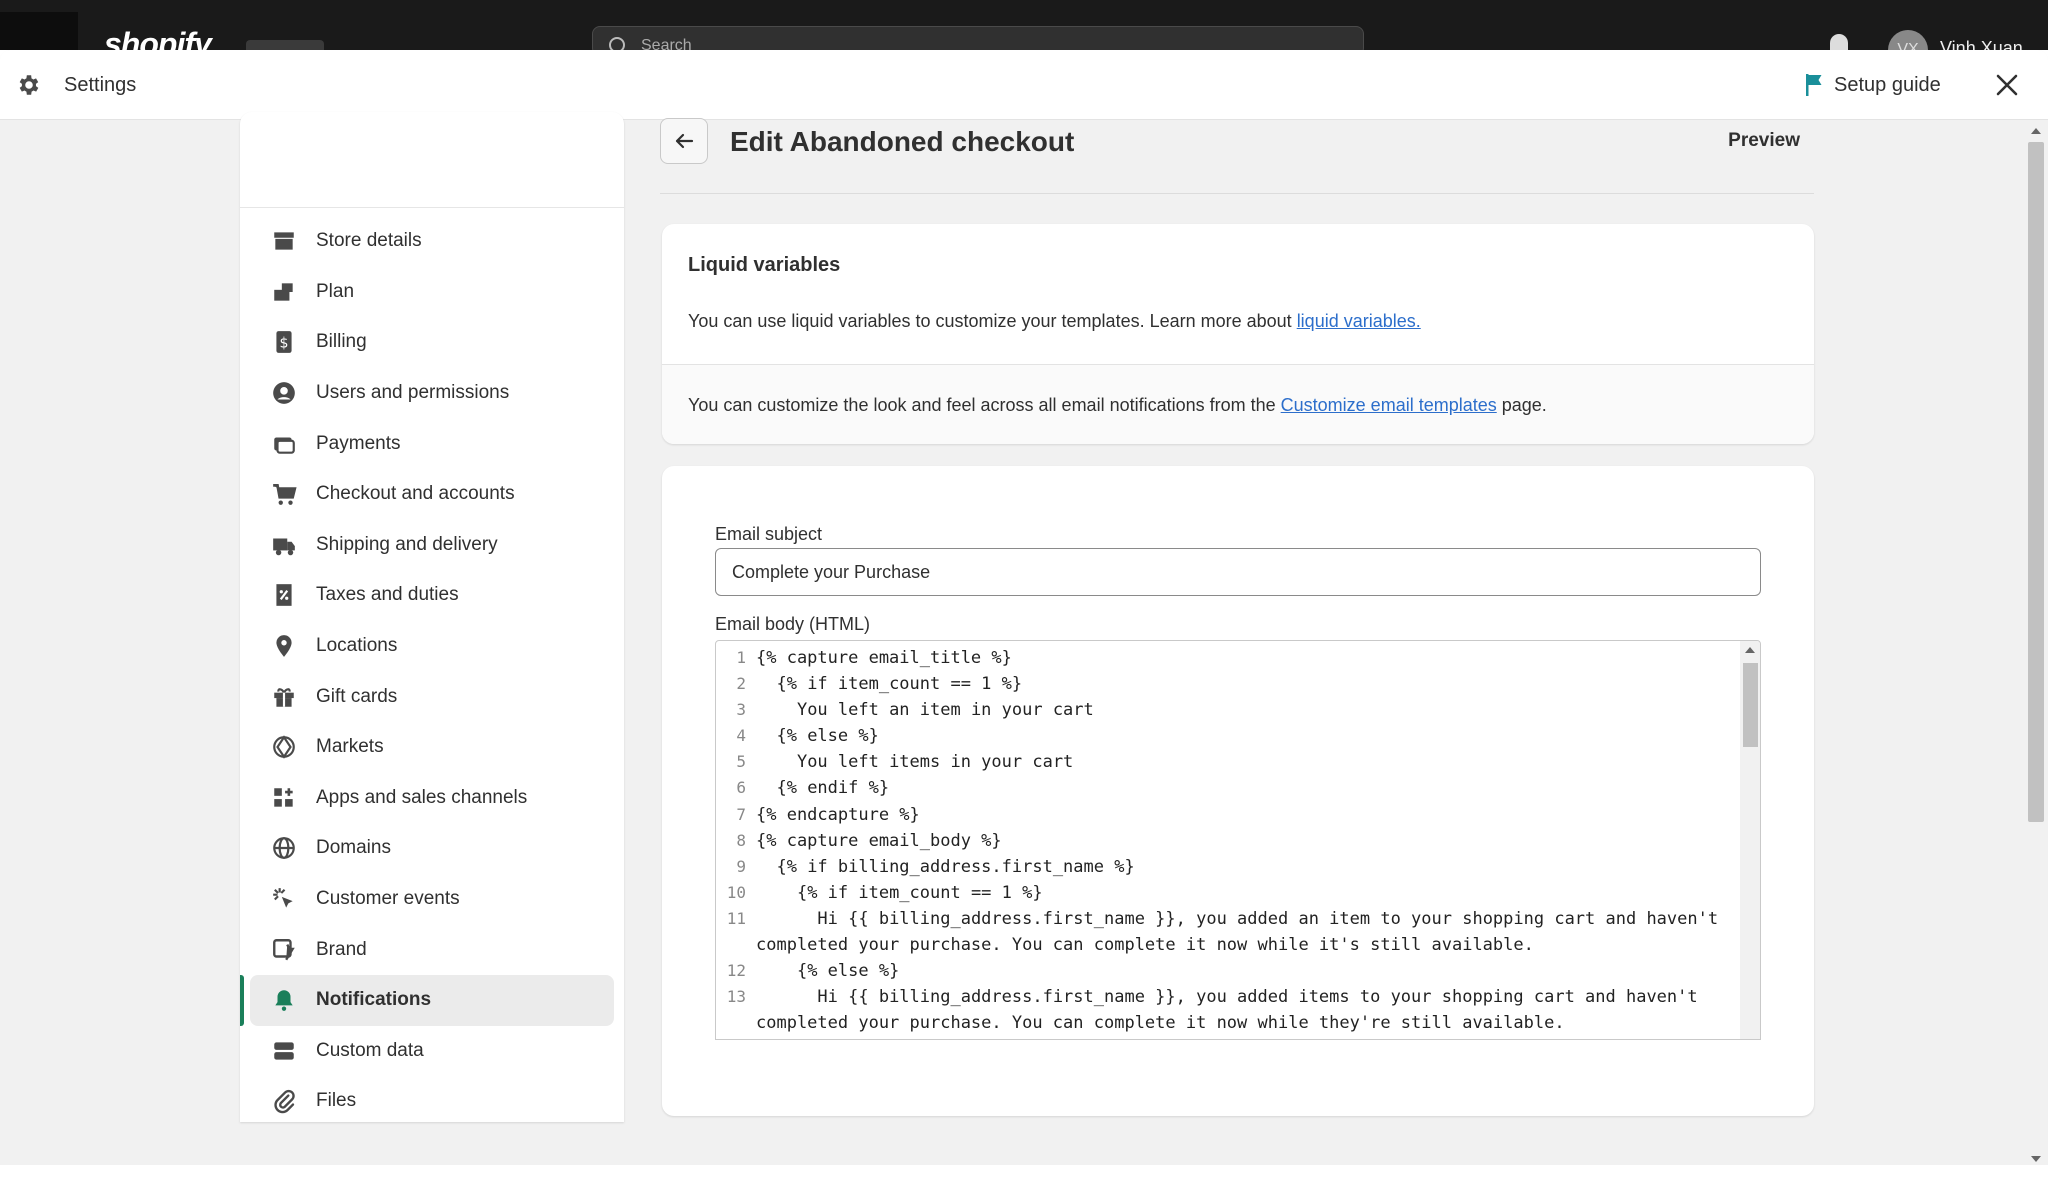 The width and height of the screenshot is (2048, 1177). Describe the element at coordinates (736, 892) in the screenshot. I see `line-number: 10` at that location.